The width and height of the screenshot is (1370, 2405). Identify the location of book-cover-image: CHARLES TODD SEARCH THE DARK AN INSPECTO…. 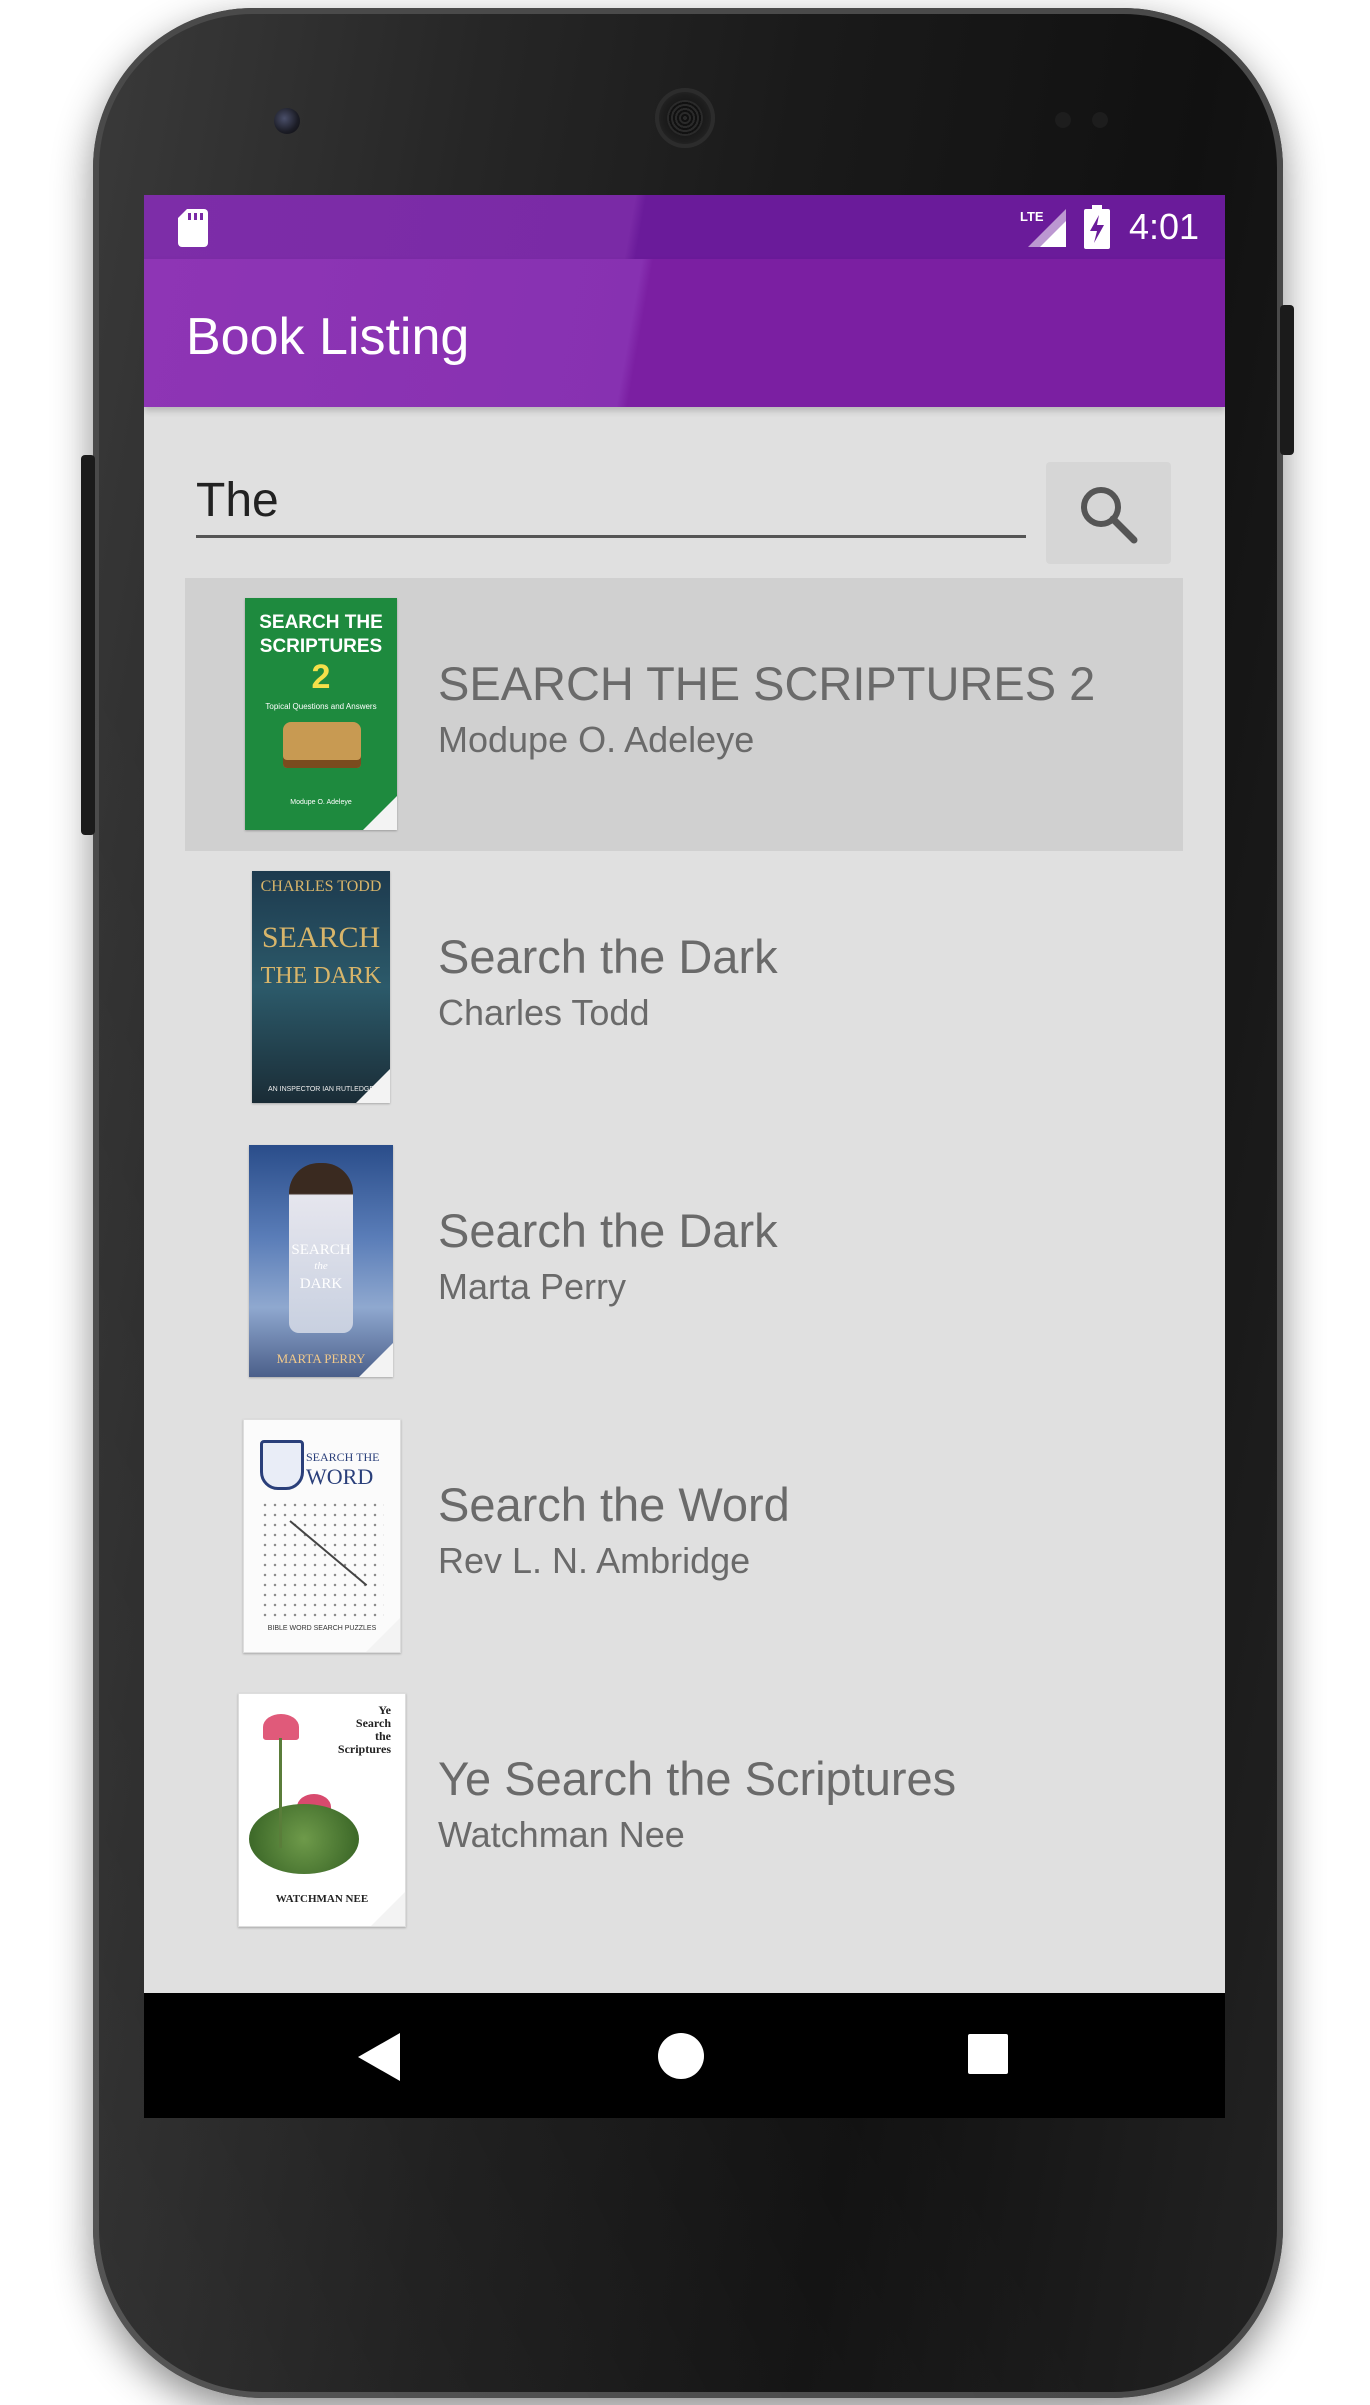
(321, 987).